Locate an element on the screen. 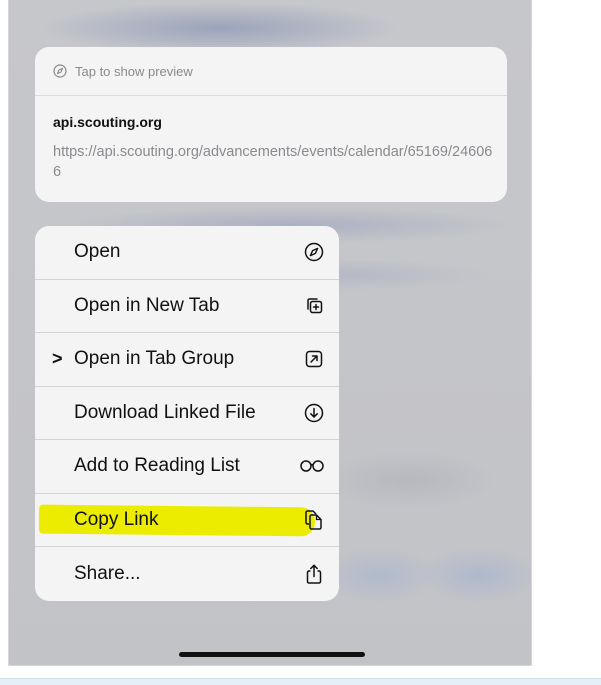 The image size is (601, 685). plus-square-on-square-icon is located at coordinates (314, 306).